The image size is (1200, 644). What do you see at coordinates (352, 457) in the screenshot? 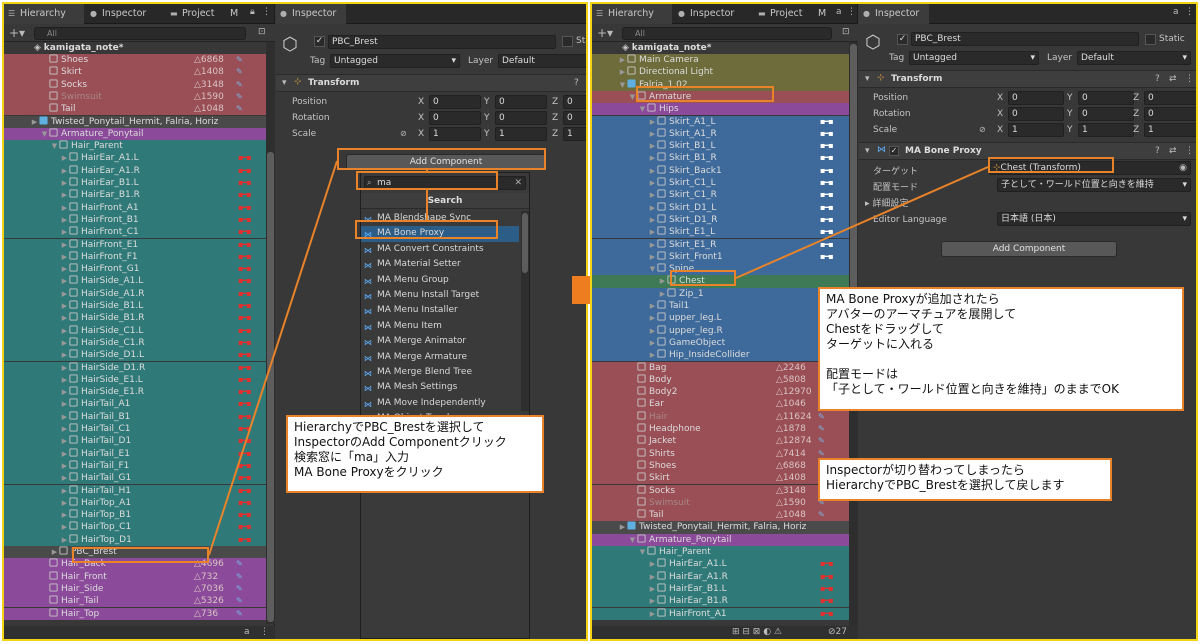
I see `note-line: 検索窓に「ma」入力` at bounding box center [352, 457].